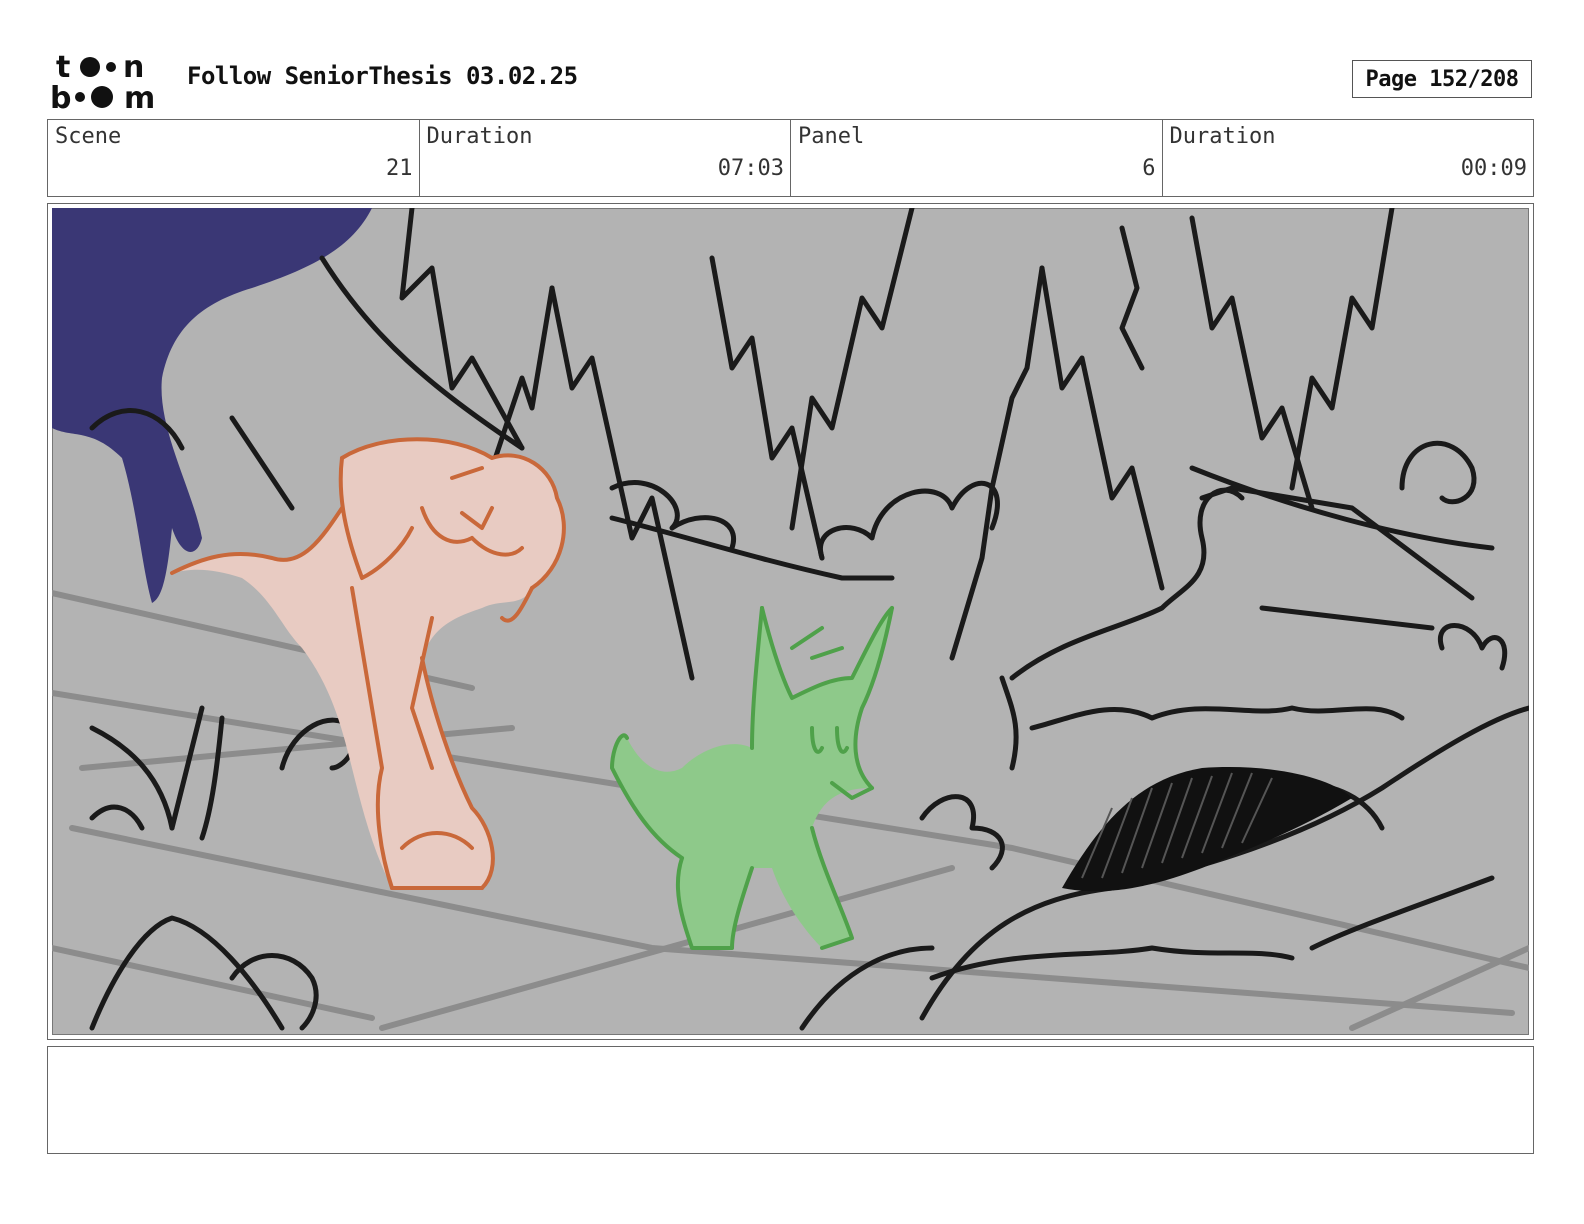 The height and width of the screenshot is (1224, 1584). Describe the element at coordinates (750, 168) in the screenshot. I see `scene-duration-value: 07:03` at that location.